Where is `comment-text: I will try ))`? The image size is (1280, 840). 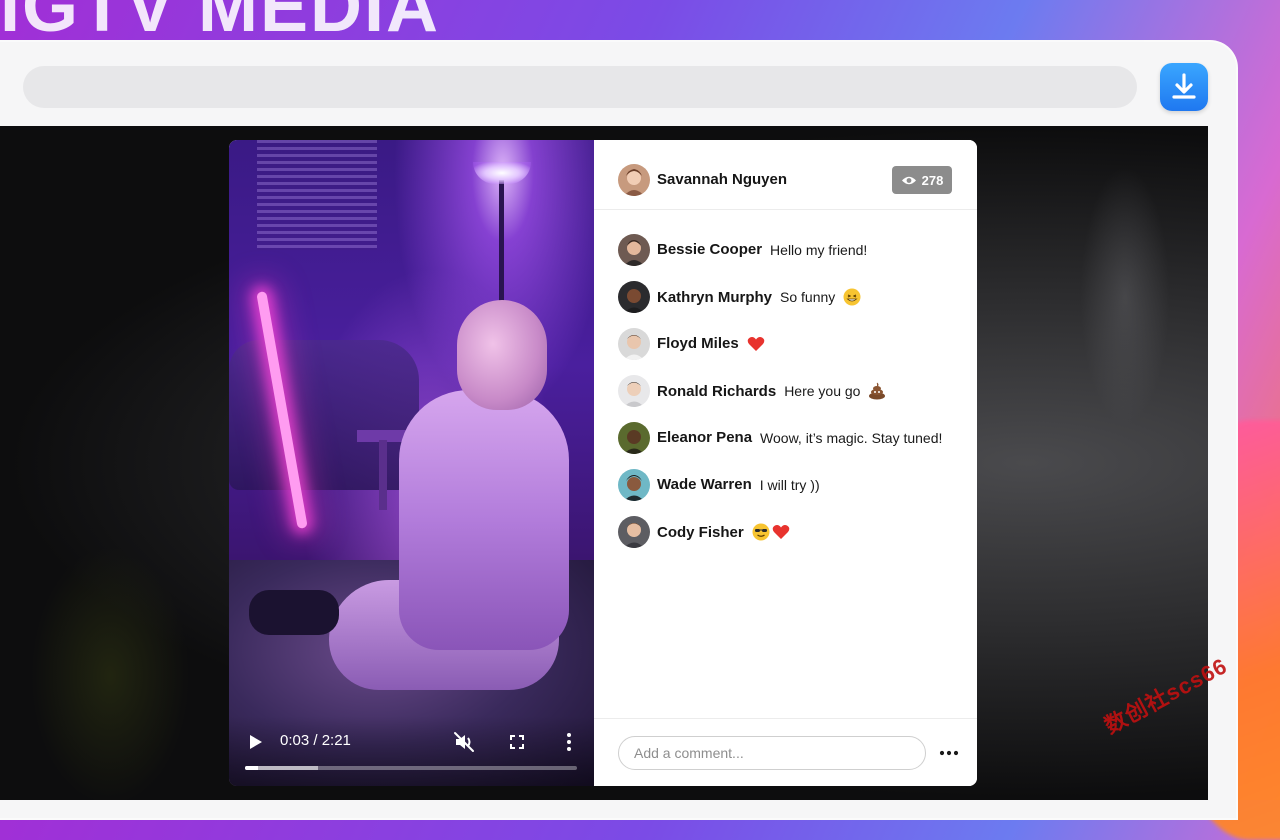 comment-text: I will try )) is located at coordinates (789, 484).